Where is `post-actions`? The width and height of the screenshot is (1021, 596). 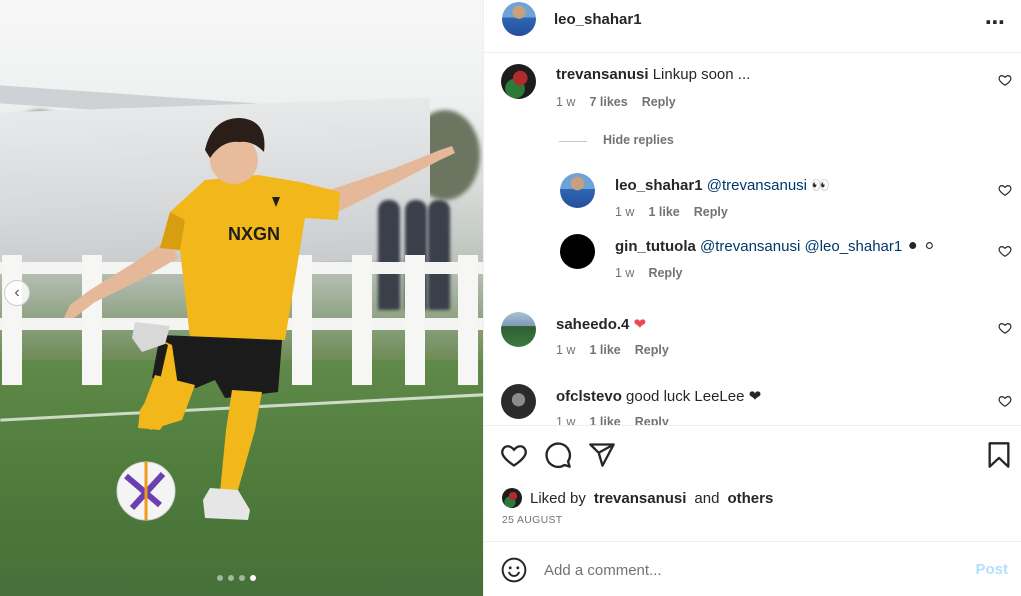 post-actions is located at coordinates (752, 455).